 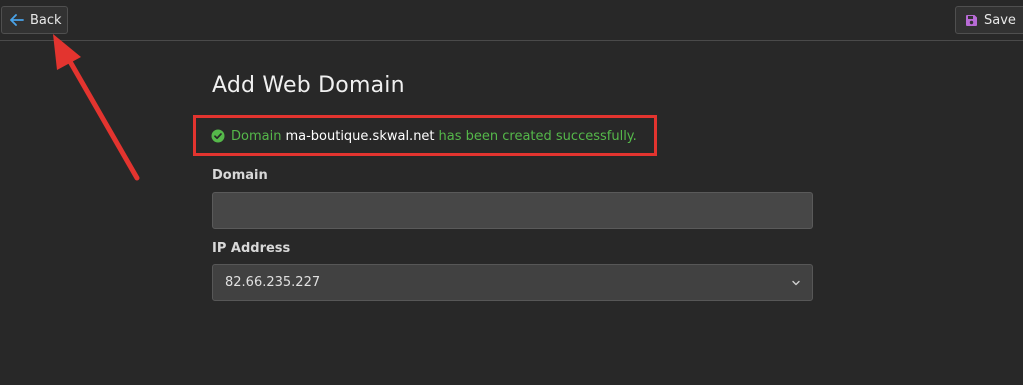 I want to click on alert-domain-name: ma-boutique.skwal.net, so click(x=360, y=136).